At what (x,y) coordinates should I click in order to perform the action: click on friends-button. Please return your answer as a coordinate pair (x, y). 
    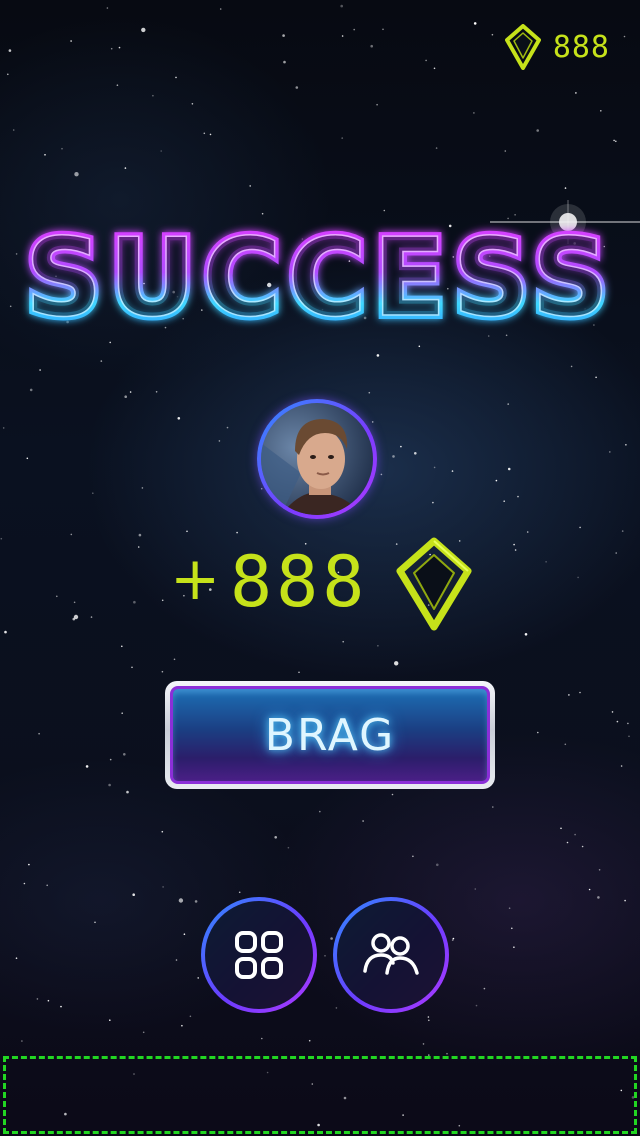
    Looking at the image, I should click on (391, 955).